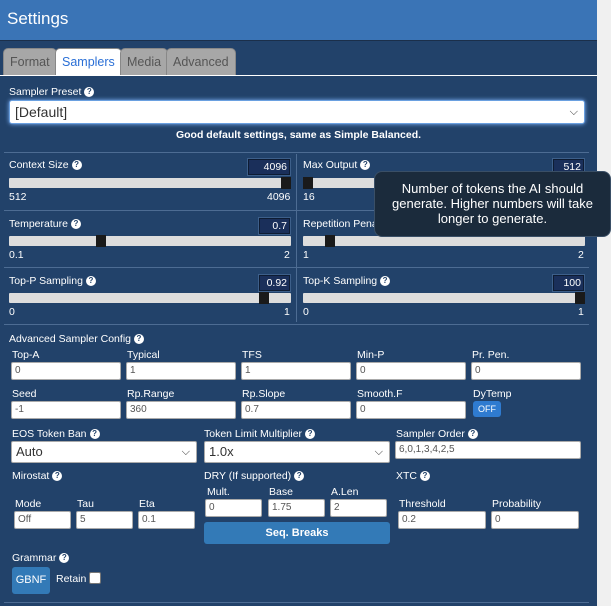  I want to click on context-size-max: 4096, so click(279, 197).